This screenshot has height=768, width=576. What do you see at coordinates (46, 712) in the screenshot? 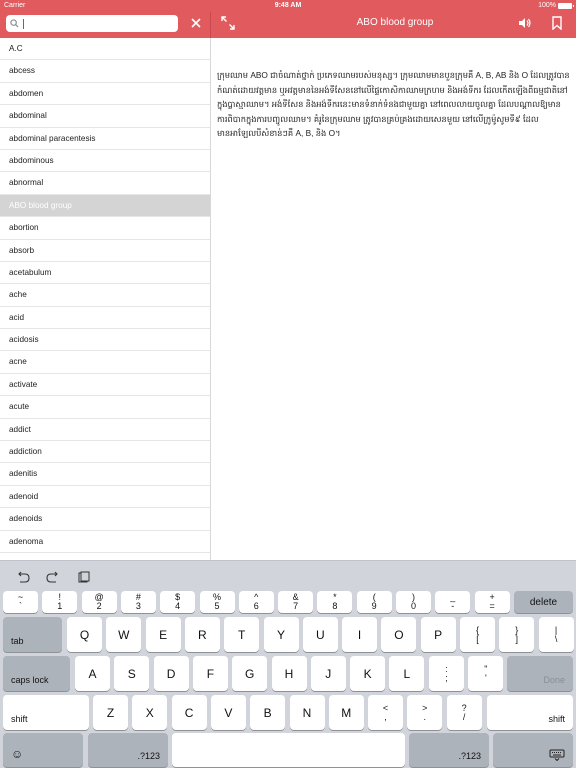
I see `shift-key-left: shift` at bounding box center [46, 712].